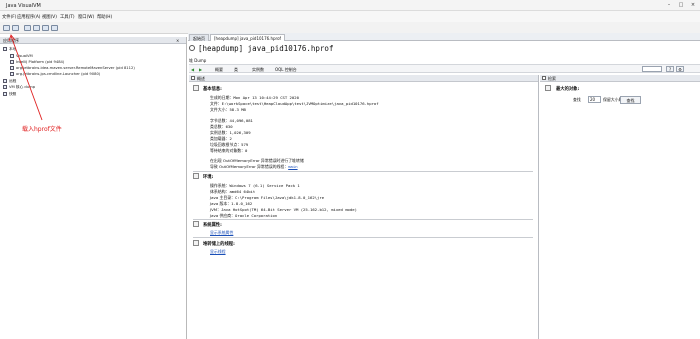 The height and width of the screenshot is (339, 700). Describe the element at coordinates (620, 78) in the screenshot. I see `retained-pane-header: 检索` at that location.